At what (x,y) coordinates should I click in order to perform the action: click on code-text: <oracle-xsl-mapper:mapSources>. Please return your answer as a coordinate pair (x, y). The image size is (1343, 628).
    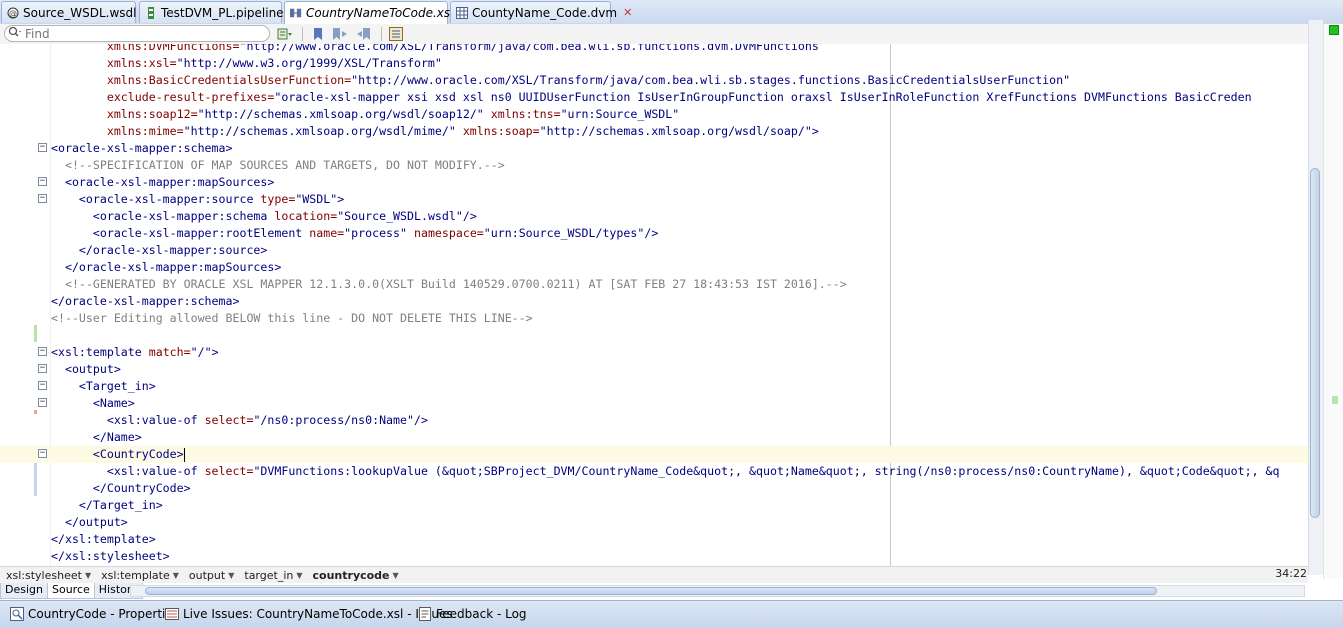
    Looking at the image, I should click on (162, 182).